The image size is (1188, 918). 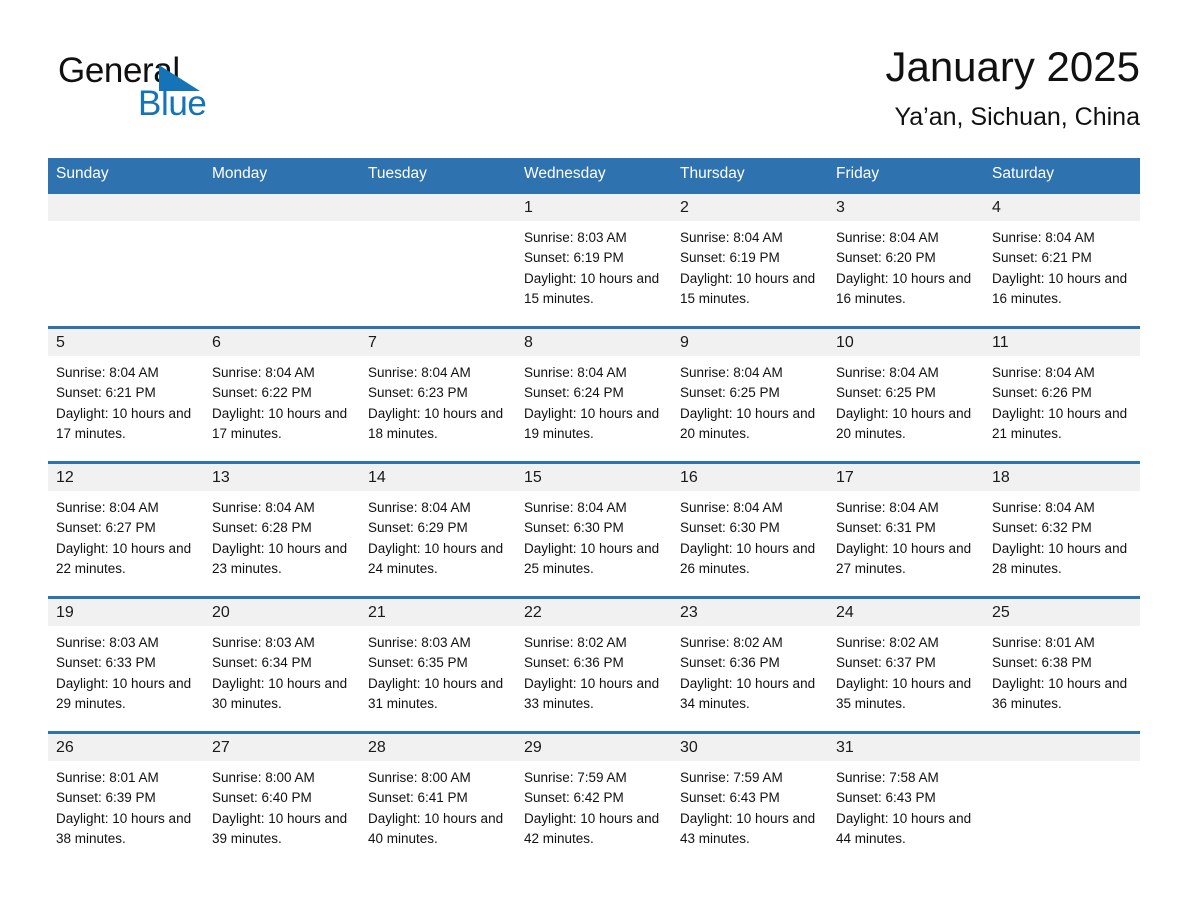 I want to click on weekday-header-sunday: Sunday, so click(x=126, y=175).